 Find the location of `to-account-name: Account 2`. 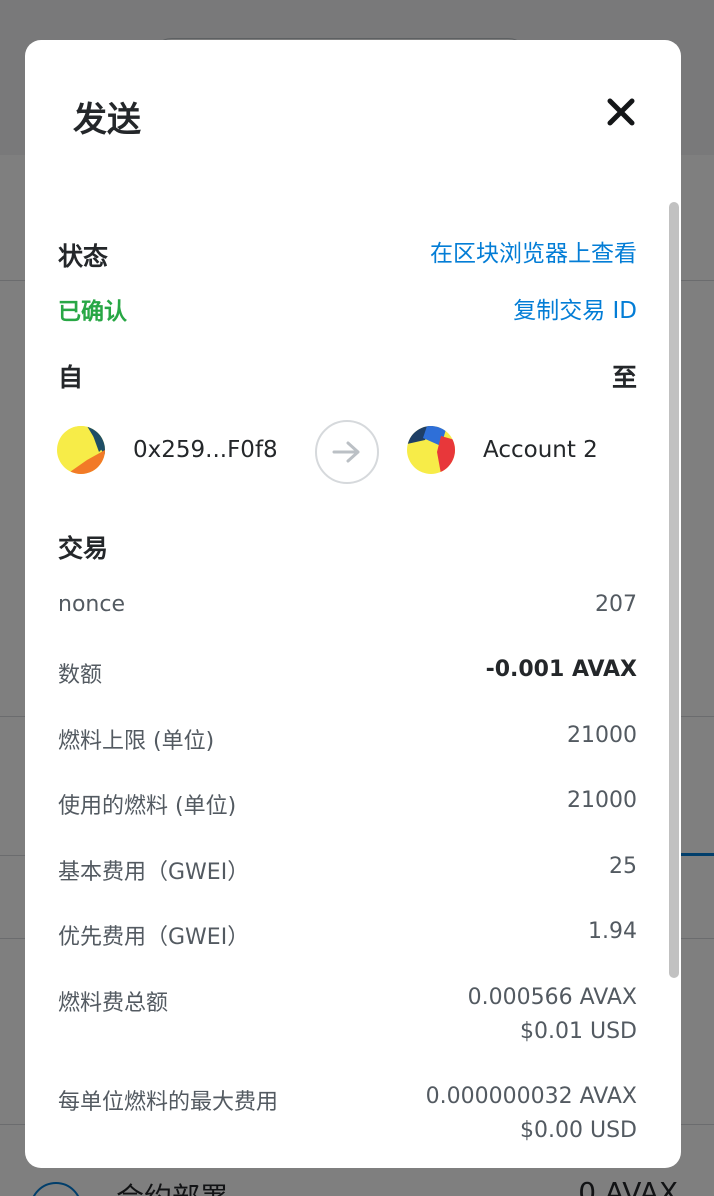

to-account-name: Account 2 is located at coordinates (540, 450).